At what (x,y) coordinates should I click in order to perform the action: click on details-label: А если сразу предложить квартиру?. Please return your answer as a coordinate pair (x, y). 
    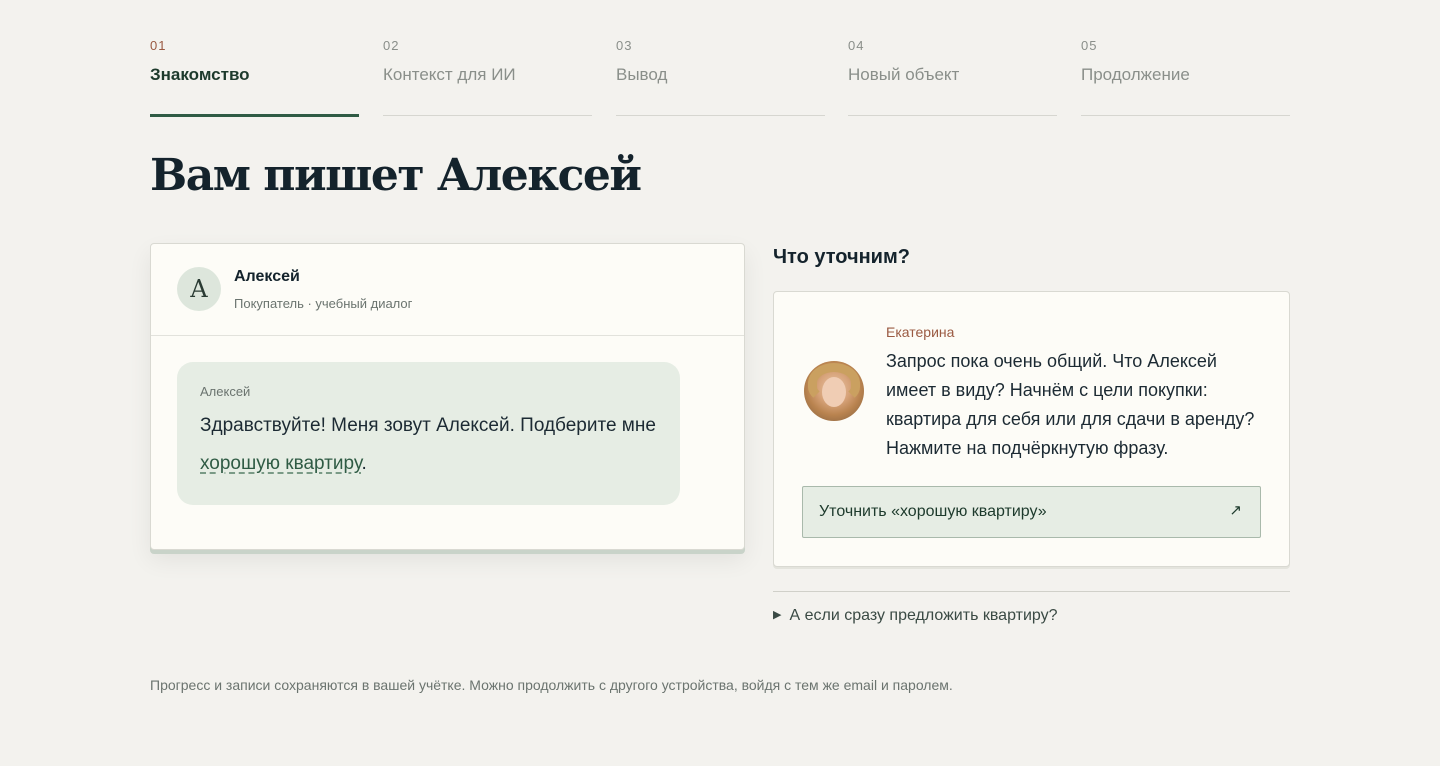
    Looking at the image, I should click on (923, 615).